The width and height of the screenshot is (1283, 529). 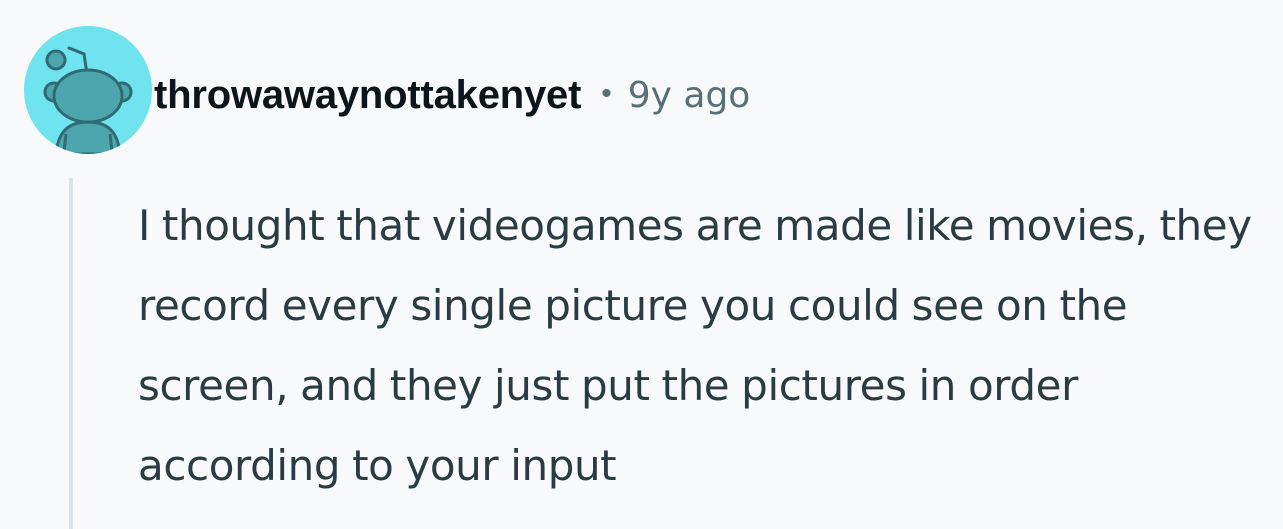 I want to click on username-link: throwawaynottakenyet, so click(x=367, y=95).